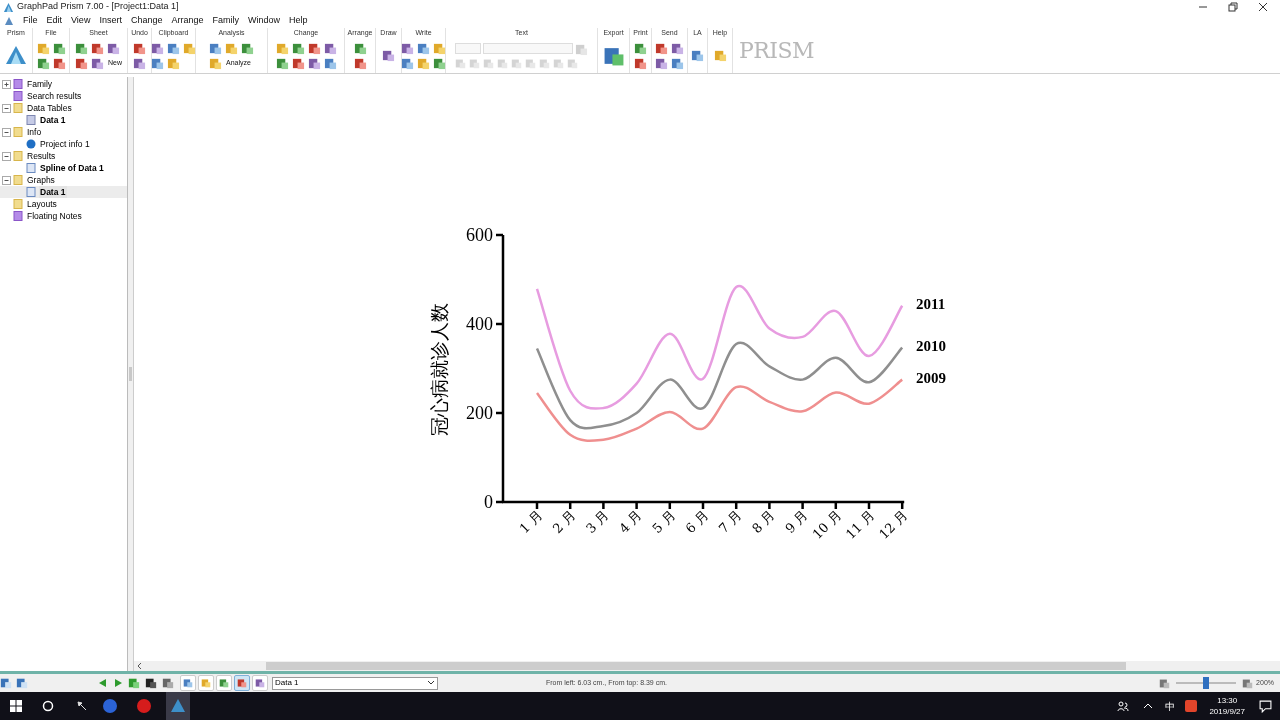  What do you see at coordinates (1123, 706) in the screenshot?
I see `people-icon` at bounding box center [1123, 706].